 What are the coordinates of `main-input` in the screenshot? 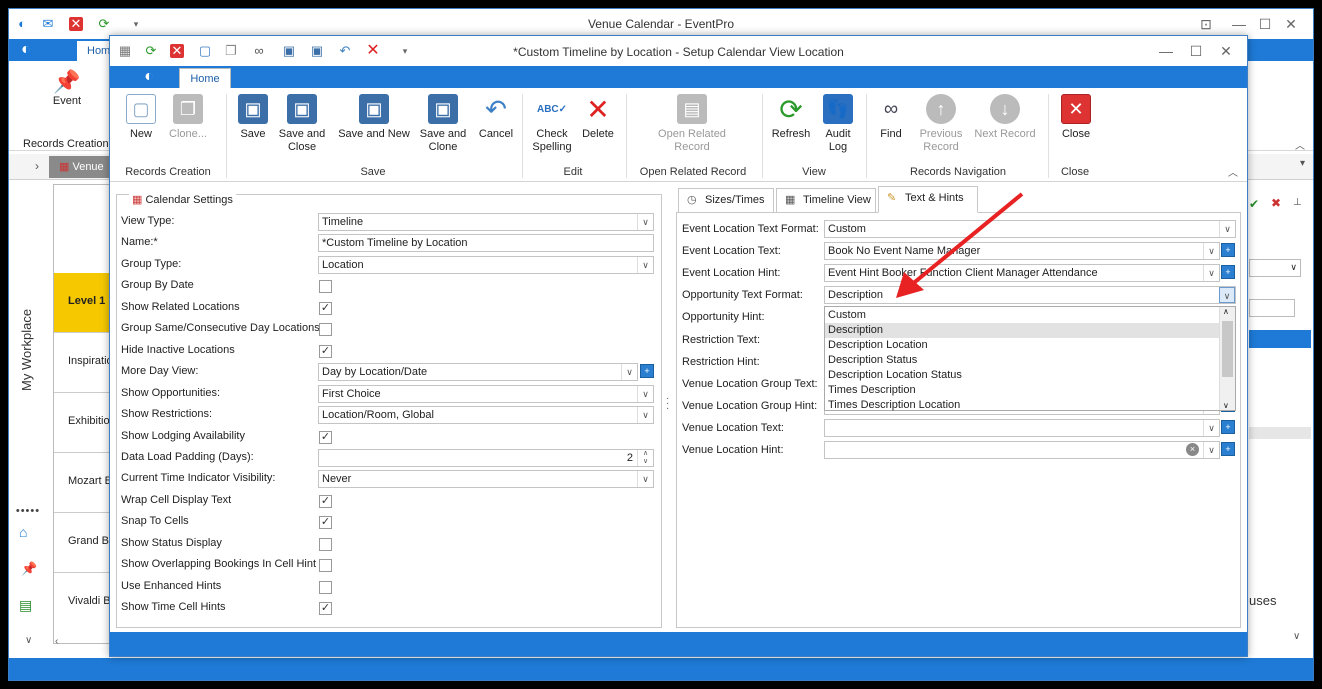 It's located at (1272, 308).